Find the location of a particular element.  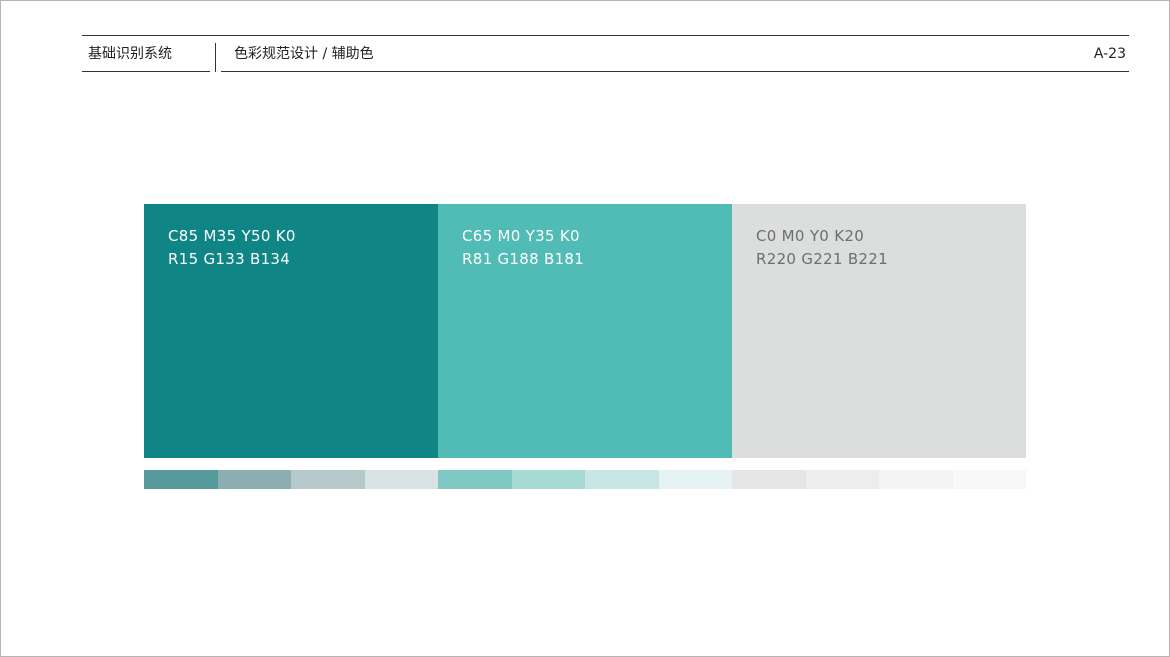

swatch-values: C65 M0 Y35 K0 R81 G188 B181 is located at coordinates (523, 248).